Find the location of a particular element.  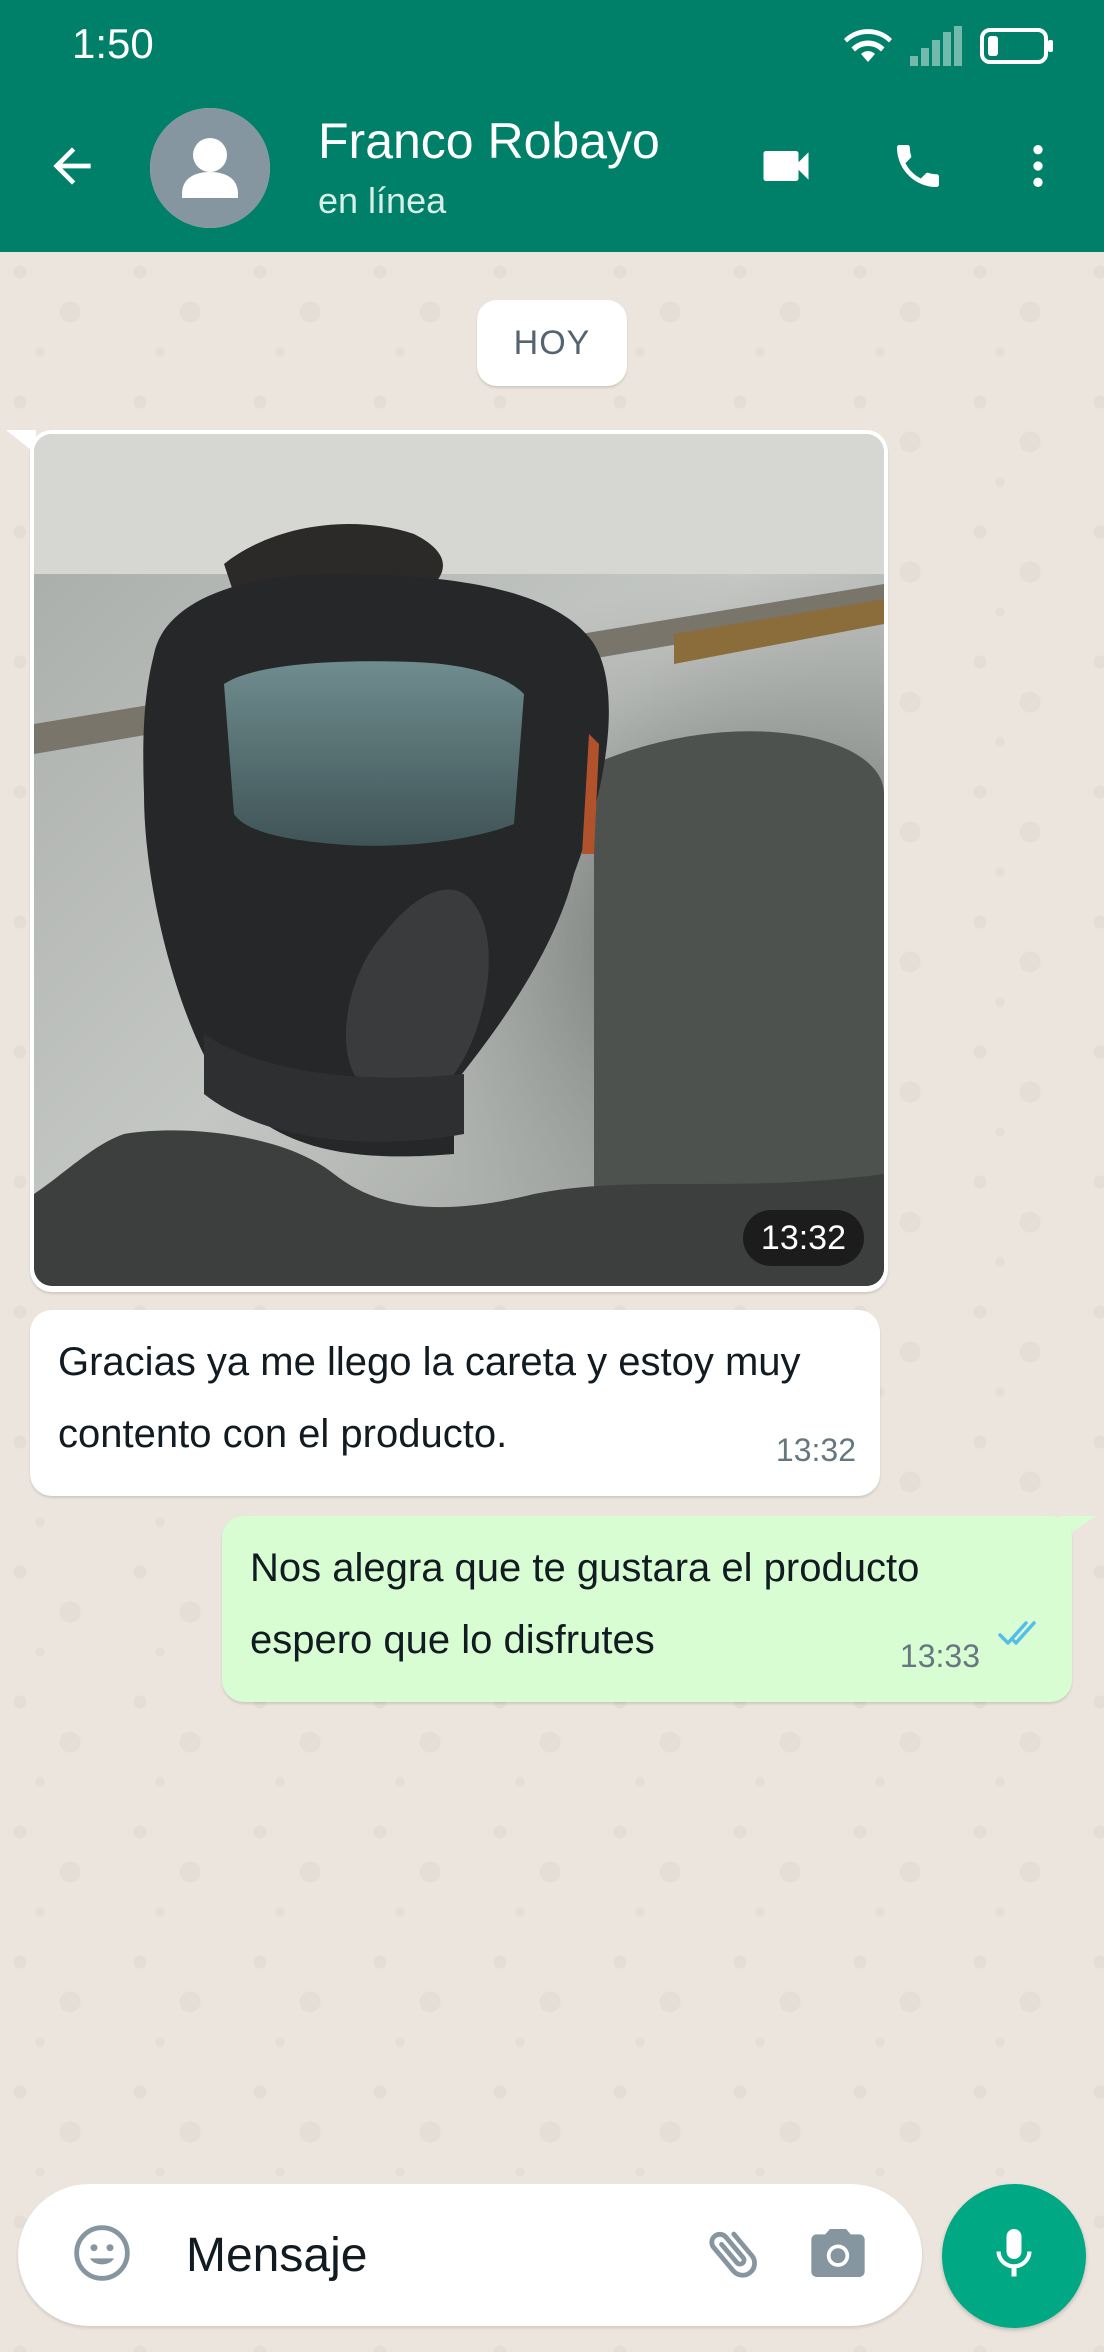

paperclip-icon is located at coordinates (734, 2255).